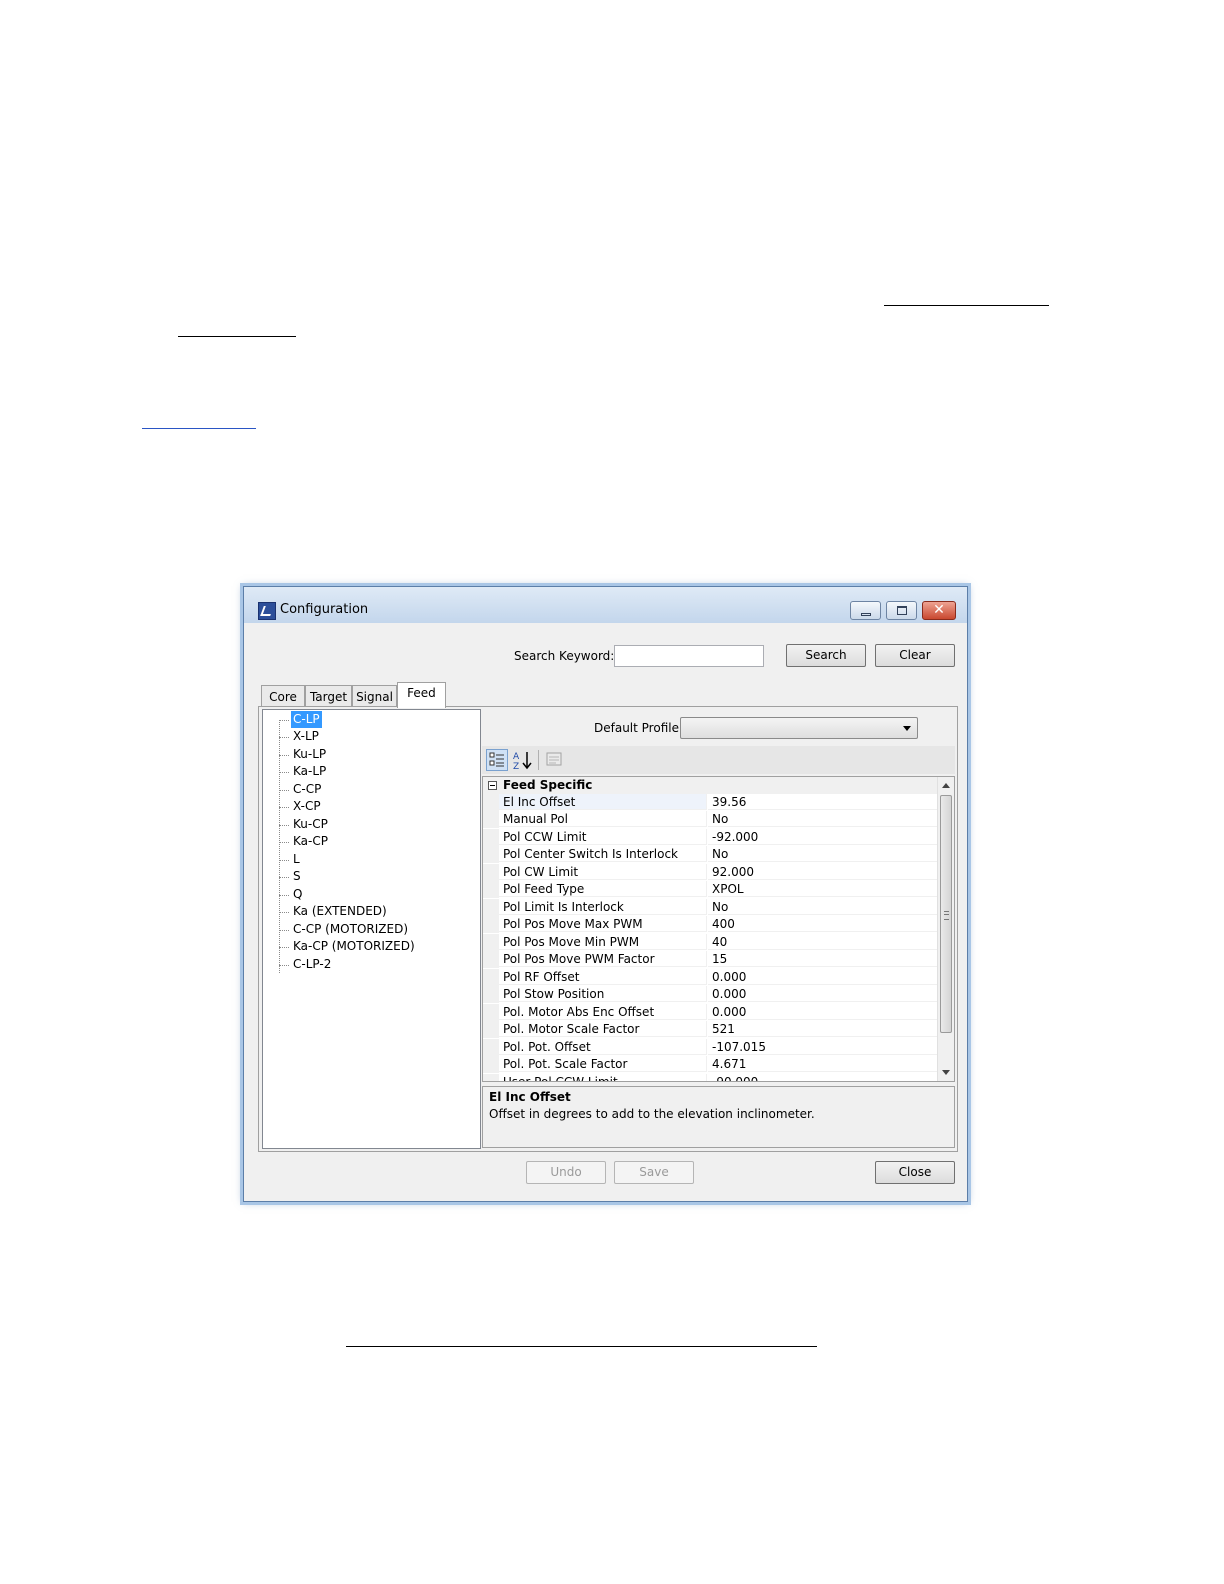  I want to click on tree-item: Ka-LP, so click(379, 771).